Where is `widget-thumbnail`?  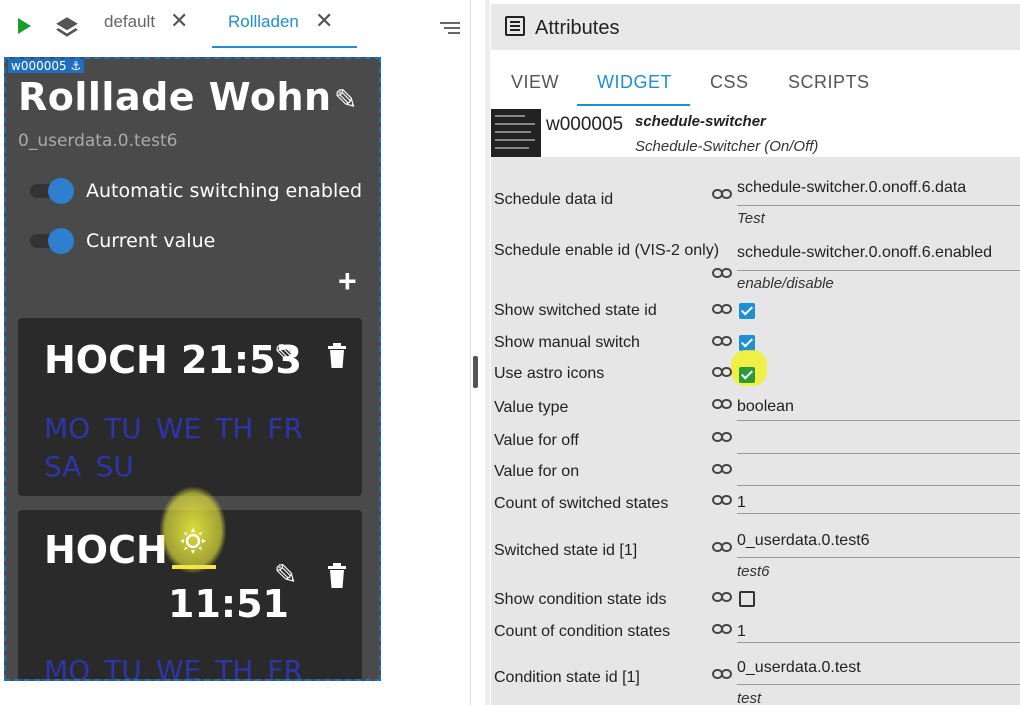 widget-thumbnail is located at coordinates (516, 133).